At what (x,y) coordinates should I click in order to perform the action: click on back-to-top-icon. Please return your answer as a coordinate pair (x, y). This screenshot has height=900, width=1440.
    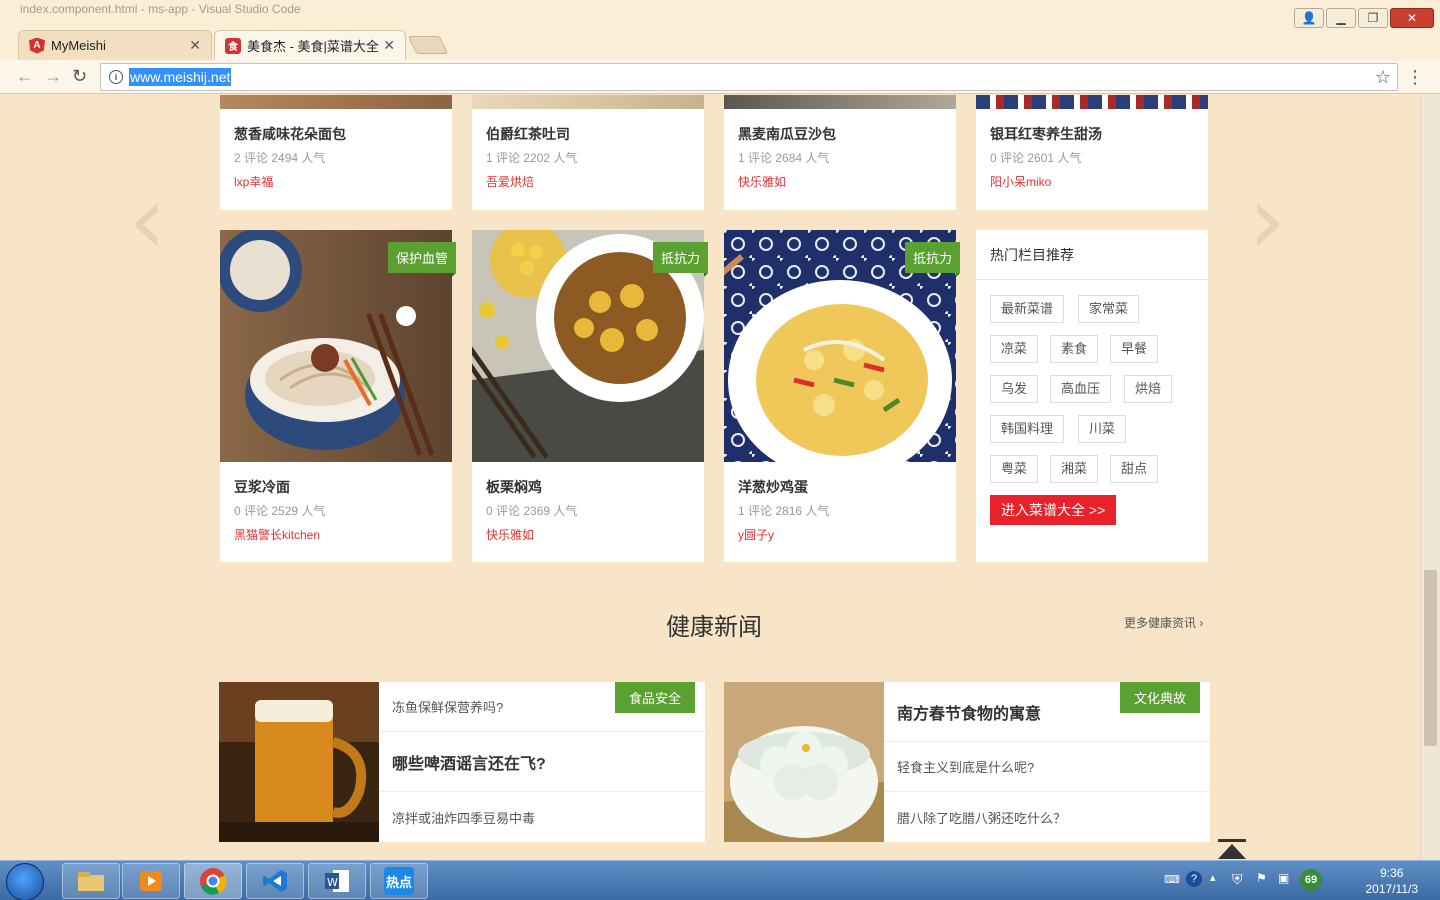
    Looking at the image, I should click on (1232, 848).